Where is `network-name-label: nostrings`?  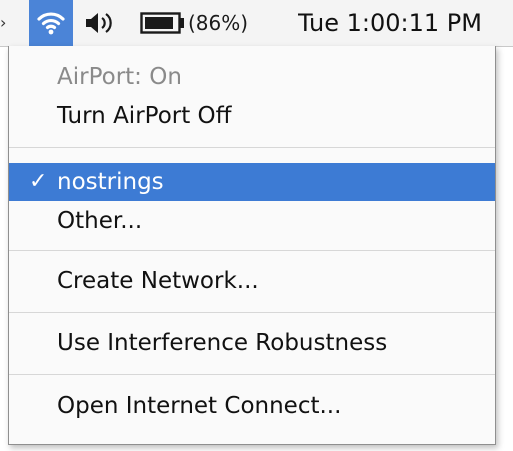 network-name-label: nostrings is located at coordinates (110, 182).